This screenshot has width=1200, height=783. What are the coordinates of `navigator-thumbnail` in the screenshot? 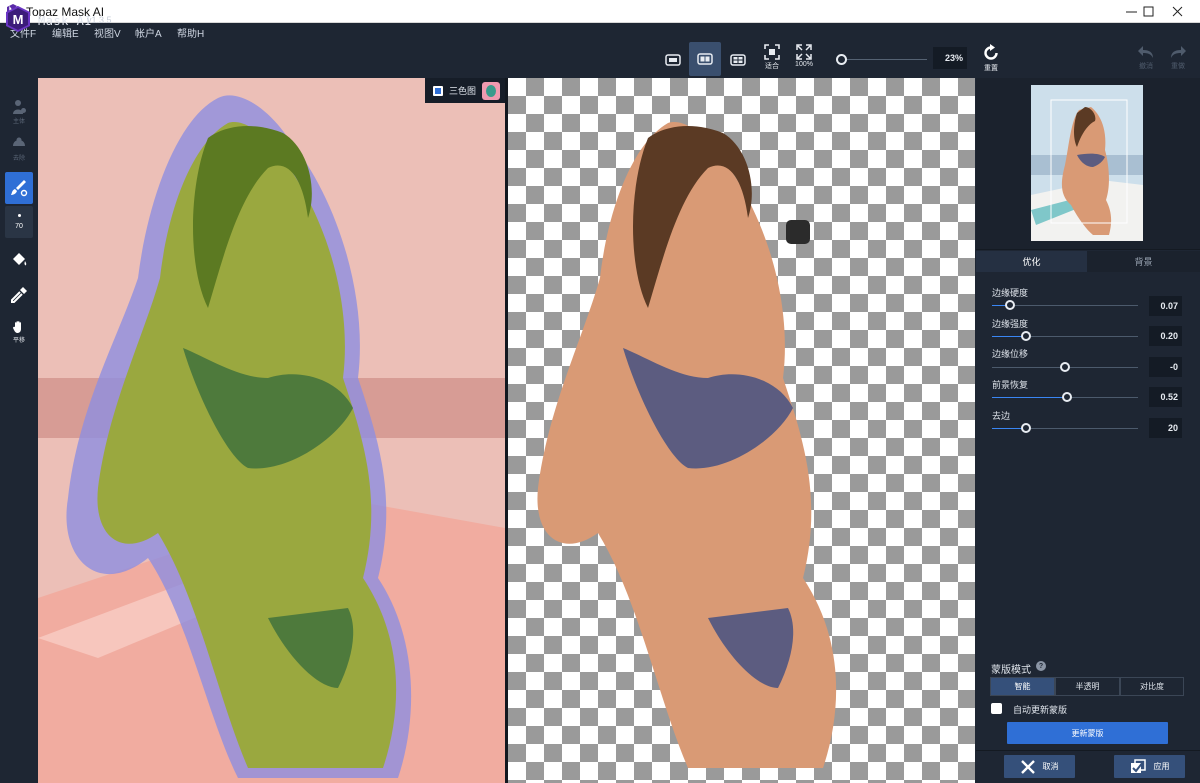 It's located at (1087, 163).